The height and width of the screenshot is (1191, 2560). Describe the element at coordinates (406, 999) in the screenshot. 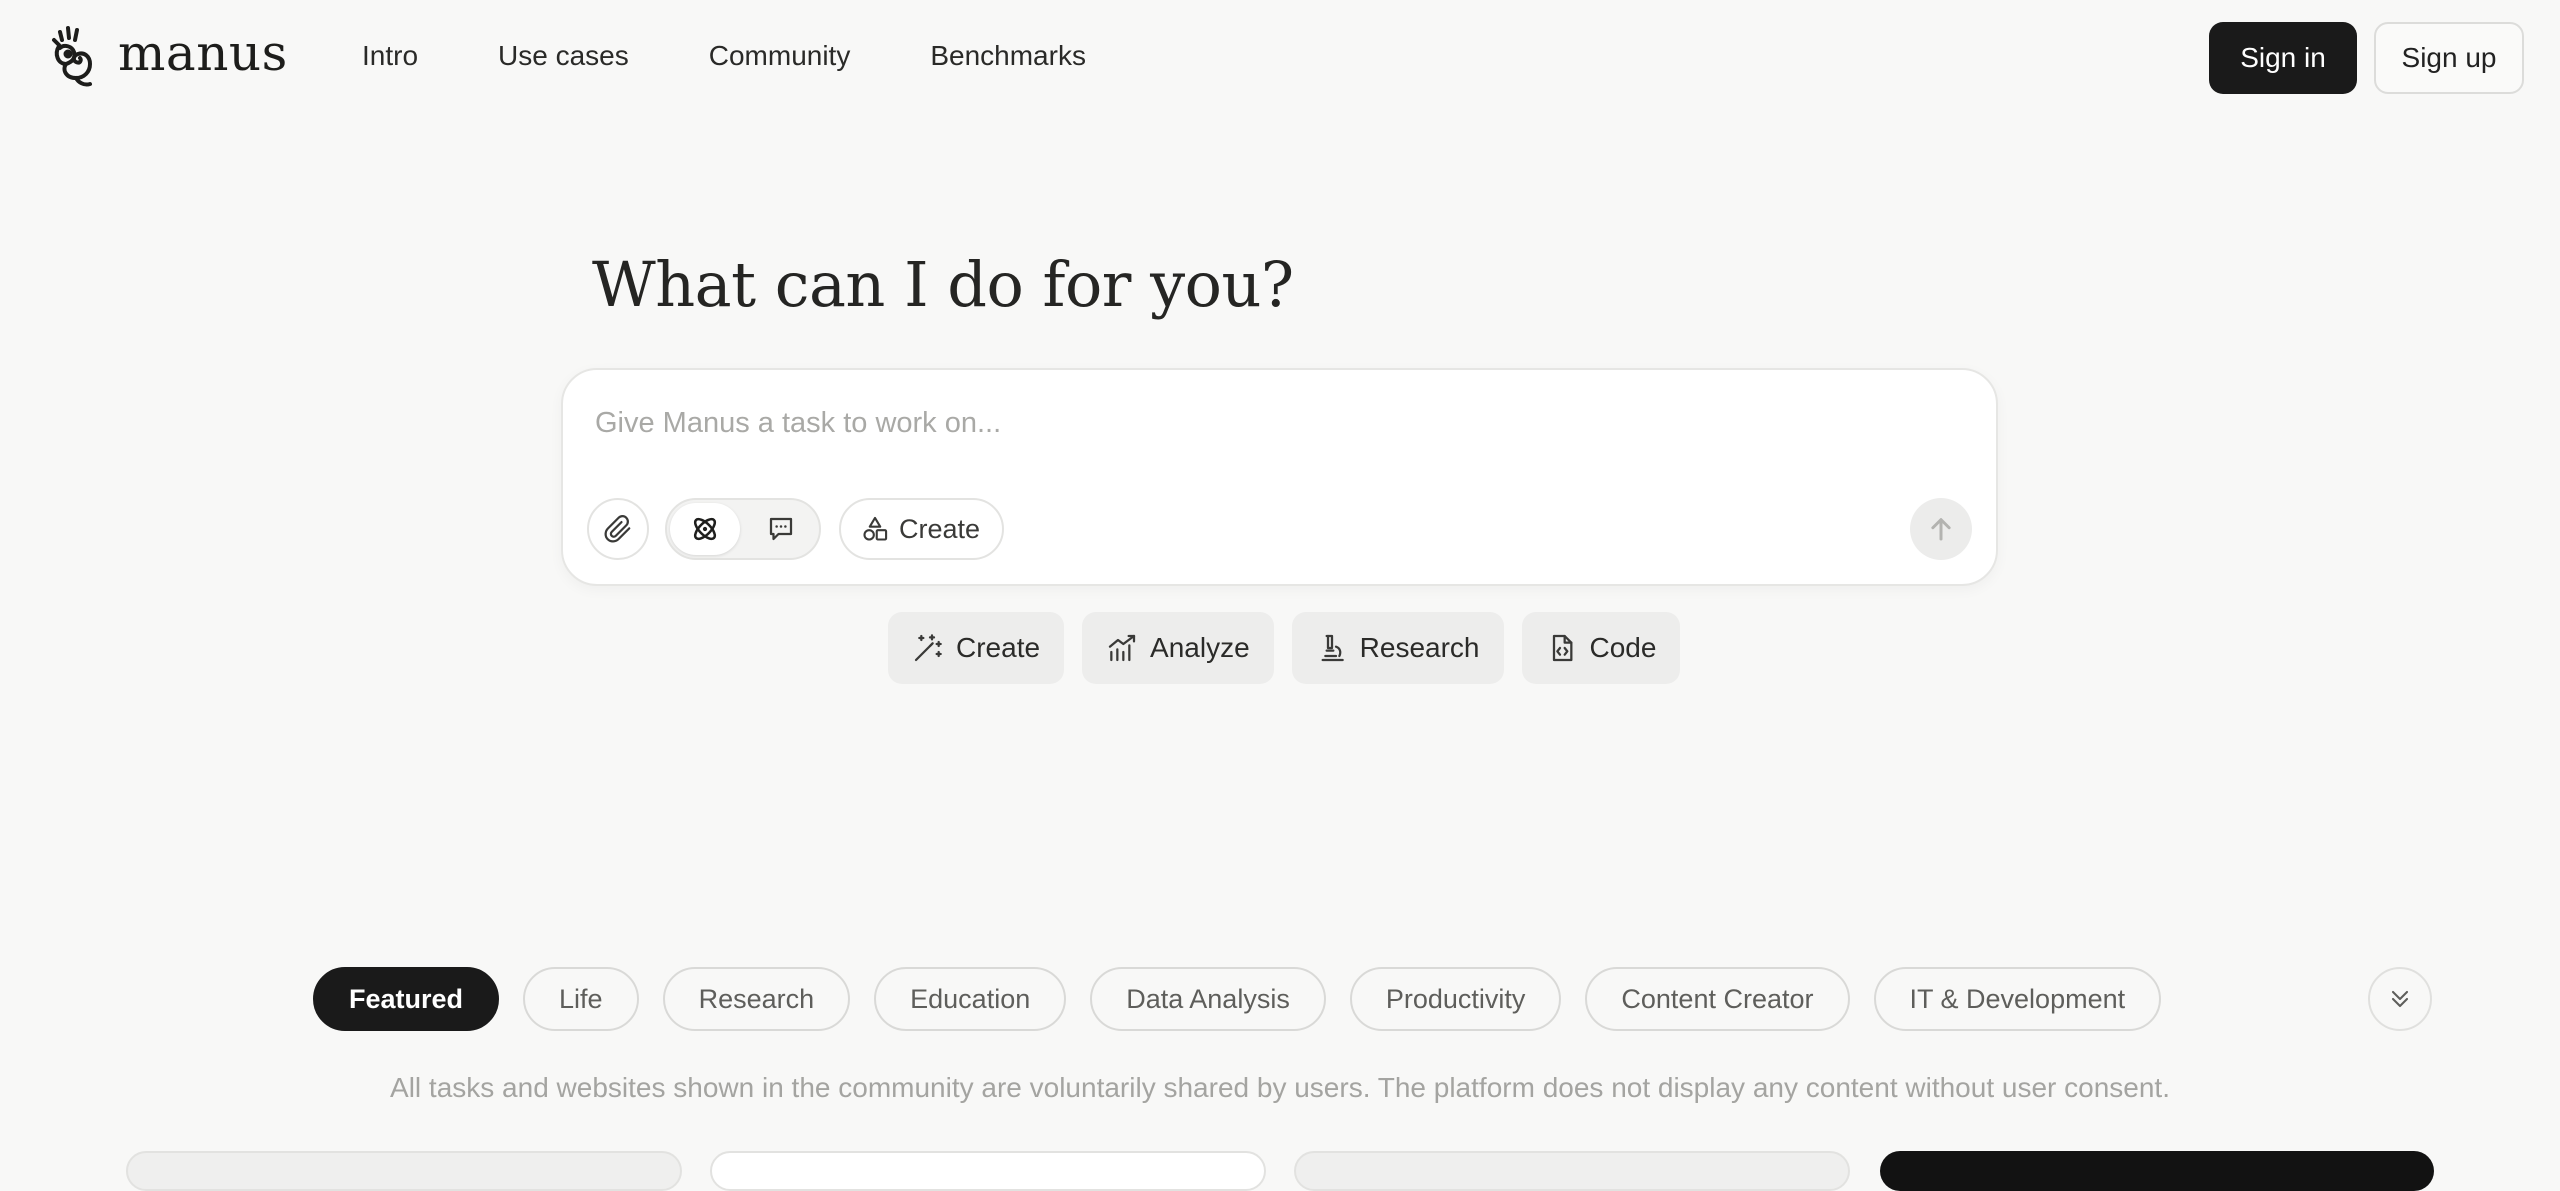

I see `tab-featured: Featured` at that location.